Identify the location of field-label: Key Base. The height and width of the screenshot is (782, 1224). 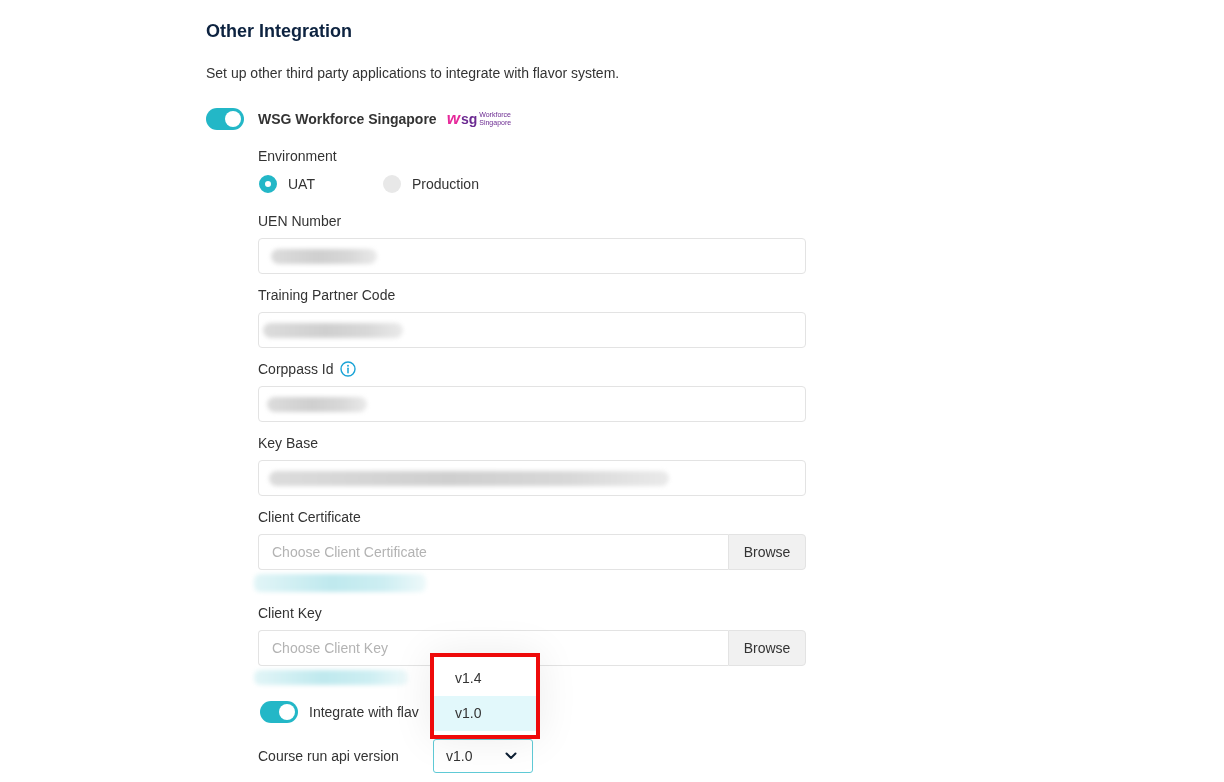
(288, 443).